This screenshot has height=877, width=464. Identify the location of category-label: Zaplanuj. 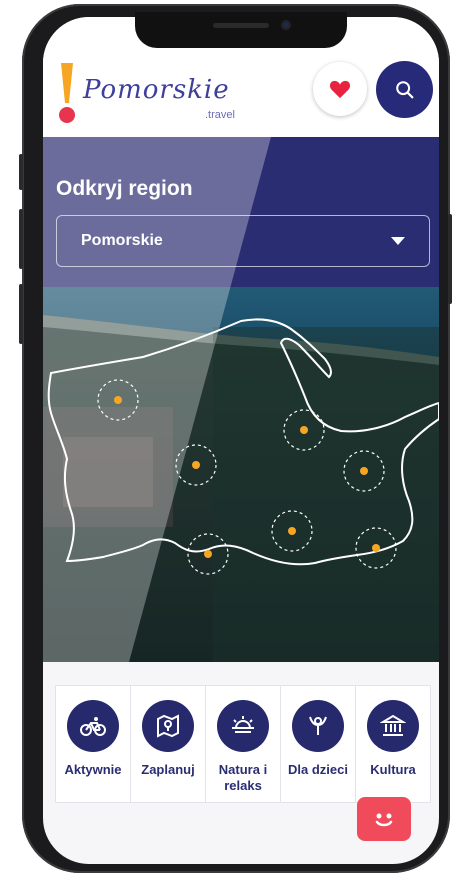
(168, 769).